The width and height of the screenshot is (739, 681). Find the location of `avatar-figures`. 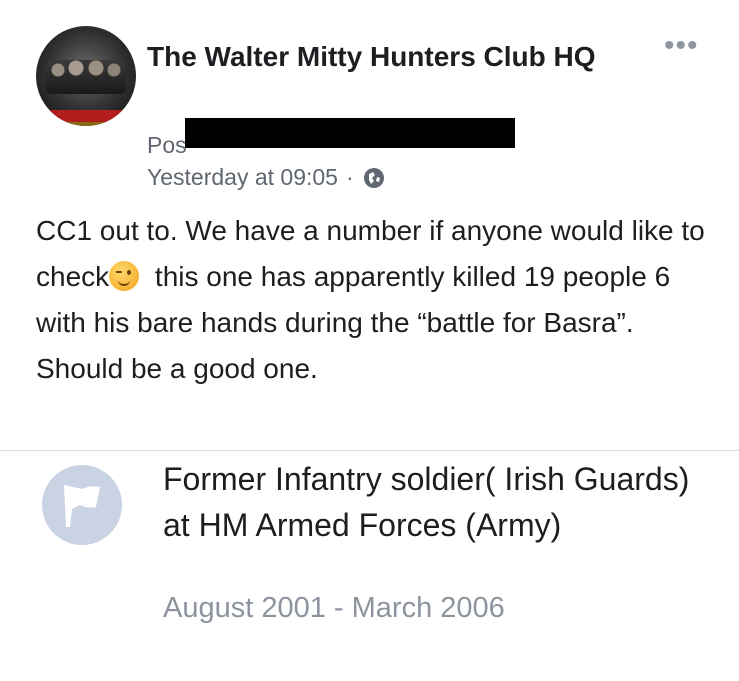

avatar-figures is located at coordinates (86, 77).